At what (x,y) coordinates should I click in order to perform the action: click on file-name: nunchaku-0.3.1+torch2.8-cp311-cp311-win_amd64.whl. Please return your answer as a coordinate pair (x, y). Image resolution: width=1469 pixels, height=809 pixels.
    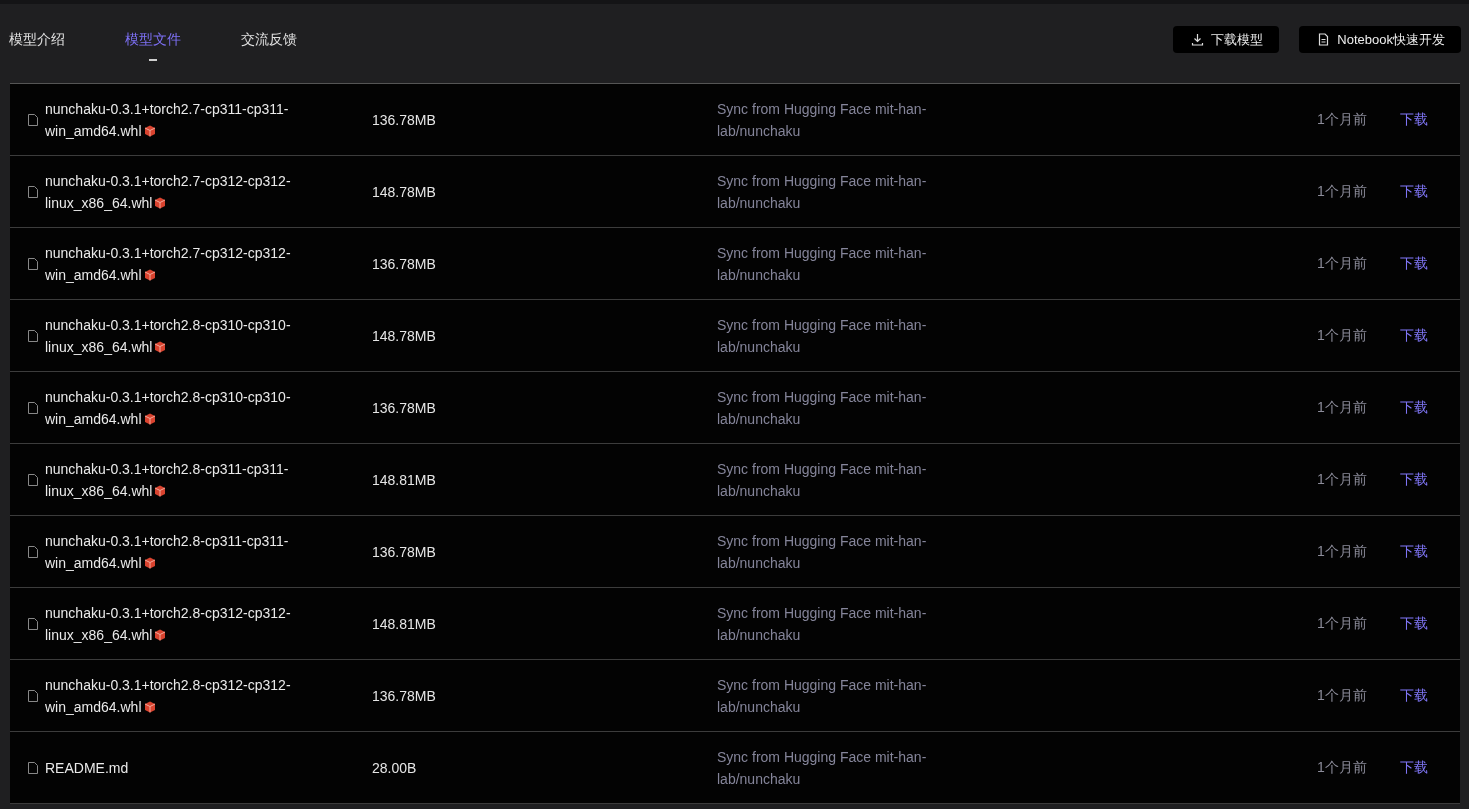
    Looking at the image, I should click on (180, 551).